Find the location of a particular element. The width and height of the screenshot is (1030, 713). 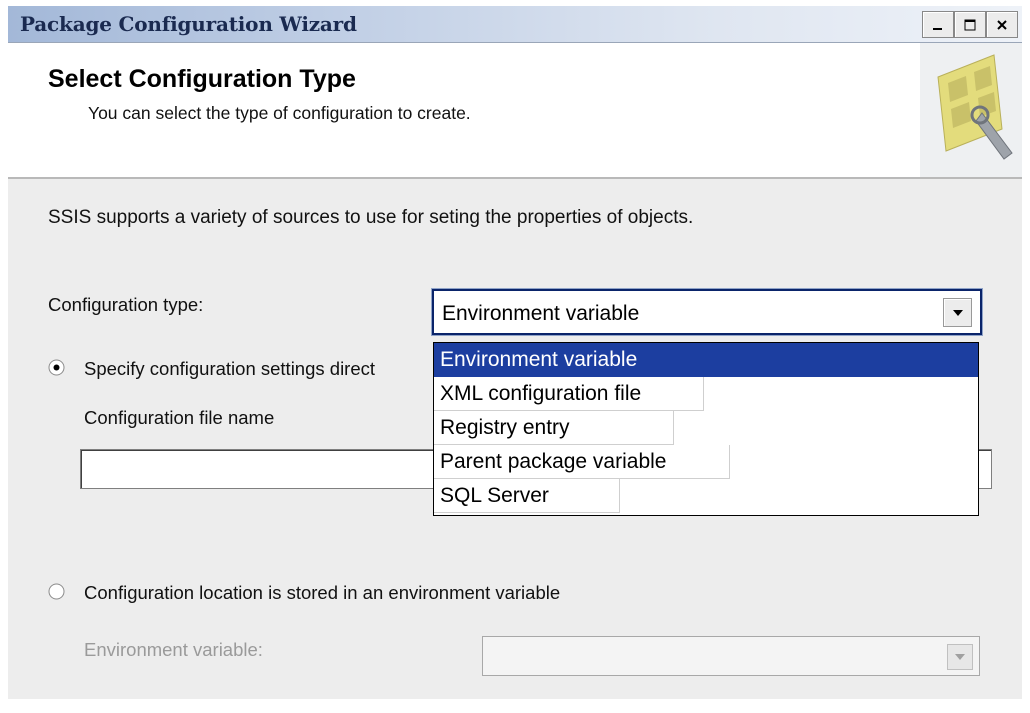

radio-direct is located at coordinates (56, 367).